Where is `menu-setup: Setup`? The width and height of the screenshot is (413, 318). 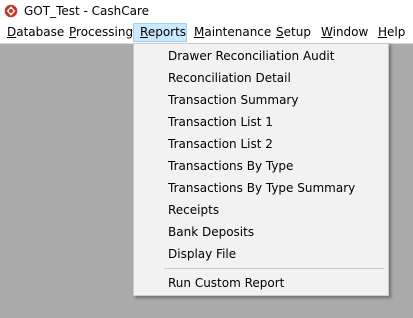 menu-setup: Setup is located at coordinates (293, 32).